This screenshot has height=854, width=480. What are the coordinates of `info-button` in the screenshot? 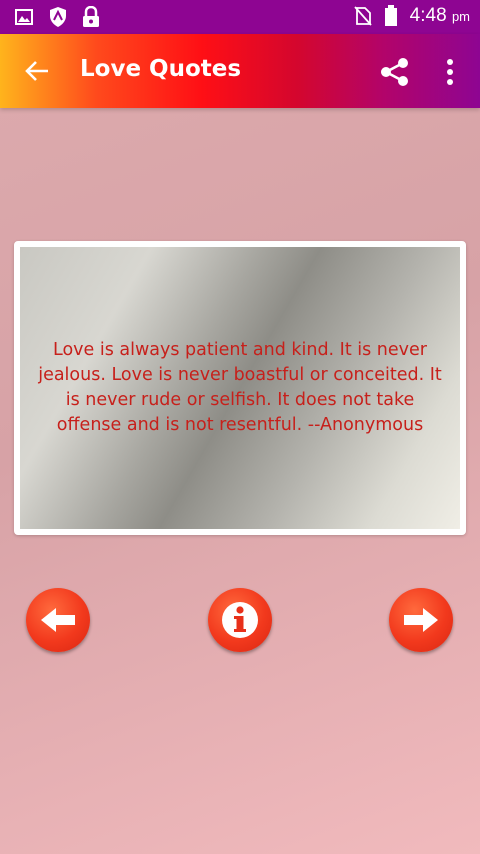 It's located at (240, 620).